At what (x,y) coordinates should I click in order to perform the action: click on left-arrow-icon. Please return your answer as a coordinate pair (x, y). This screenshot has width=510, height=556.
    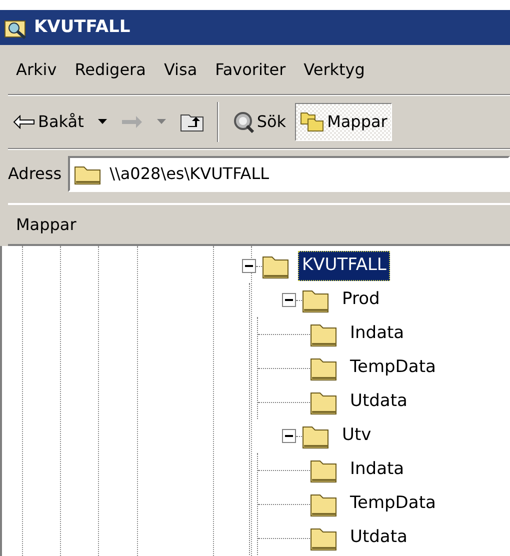
    Looking at the image, I should click on (24, 121).